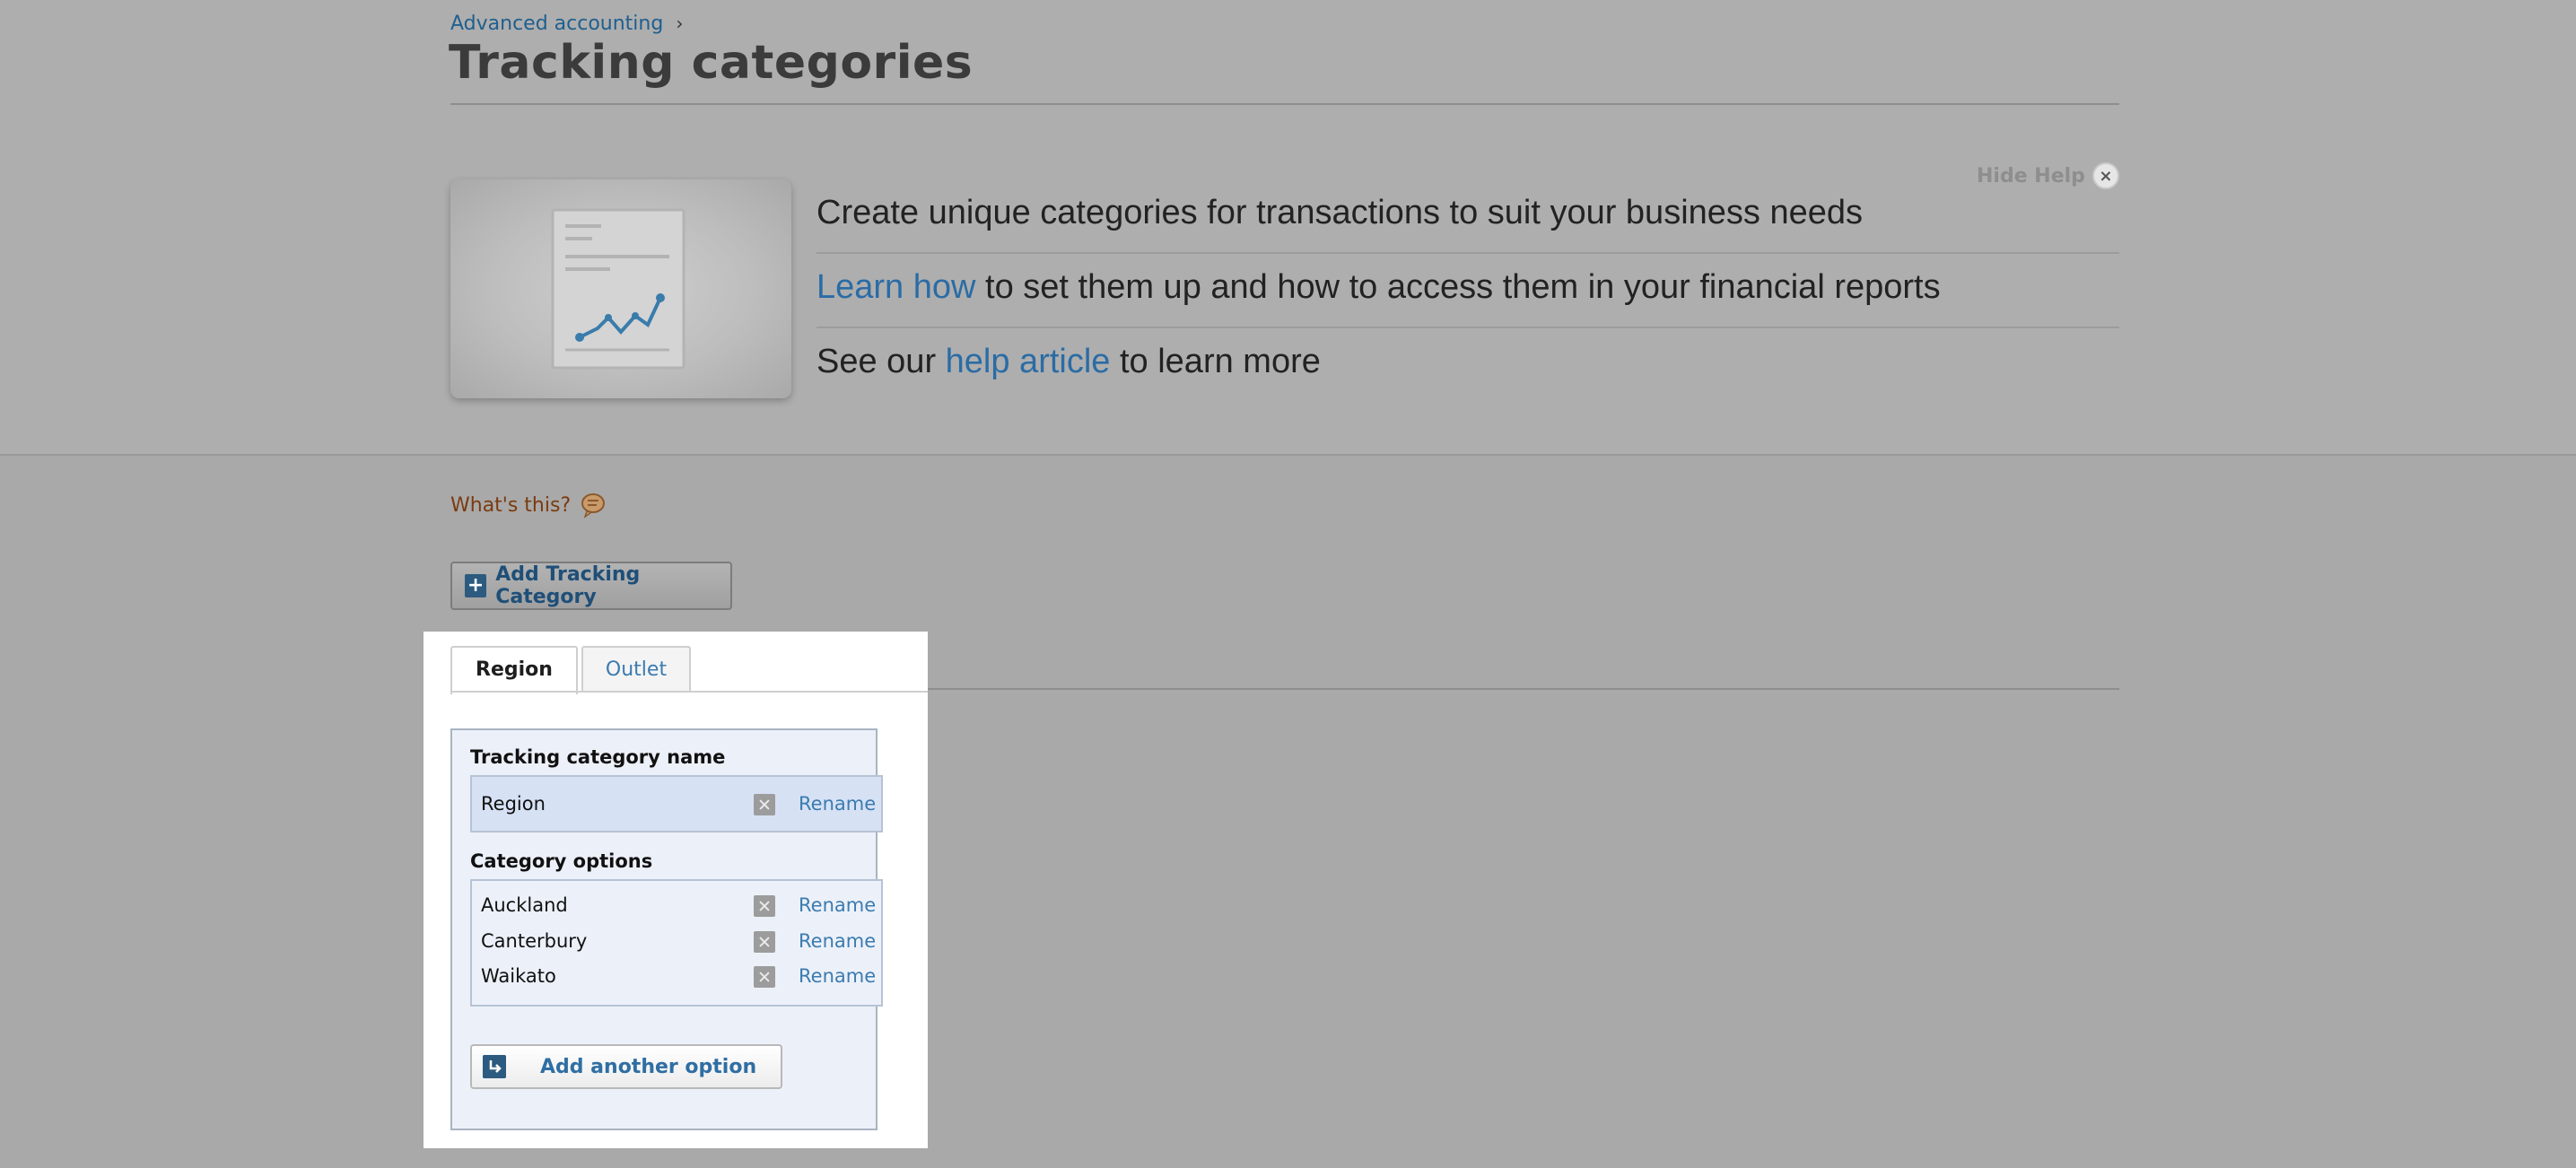  What do you see at coordinates (518, 976) in the screenshot?
I see `option-name: Waikato` at bounding box center [518, 976].